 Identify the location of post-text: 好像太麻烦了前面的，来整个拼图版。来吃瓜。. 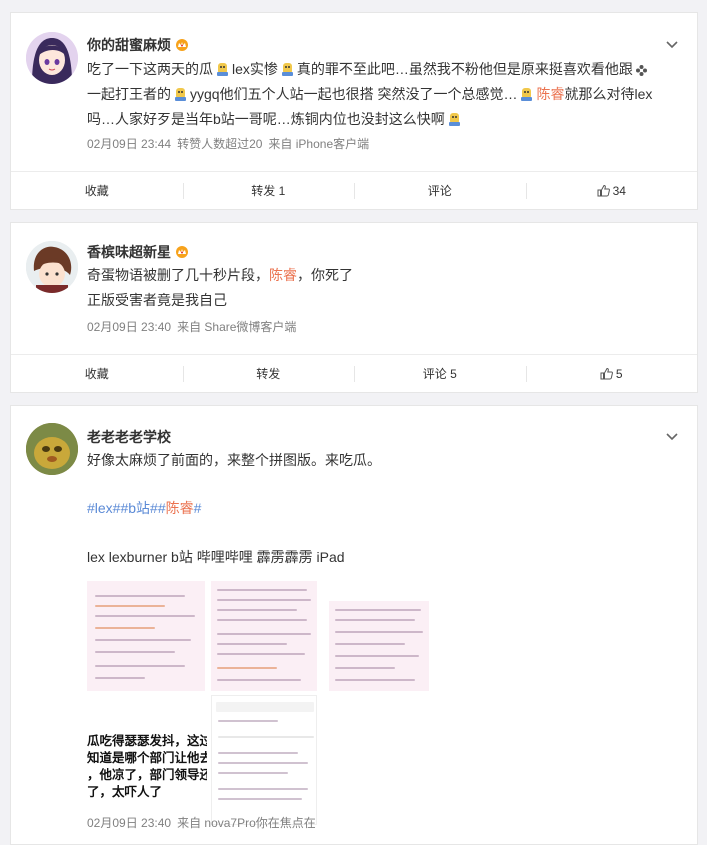
(234, 460).